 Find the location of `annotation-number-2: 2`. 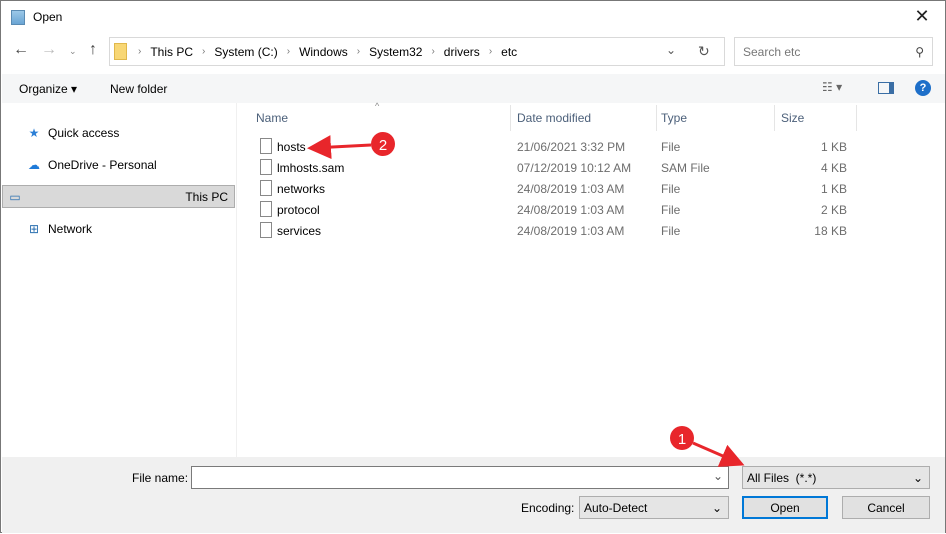

annotation-number-2: 2 is located at coordinates (383, 145).